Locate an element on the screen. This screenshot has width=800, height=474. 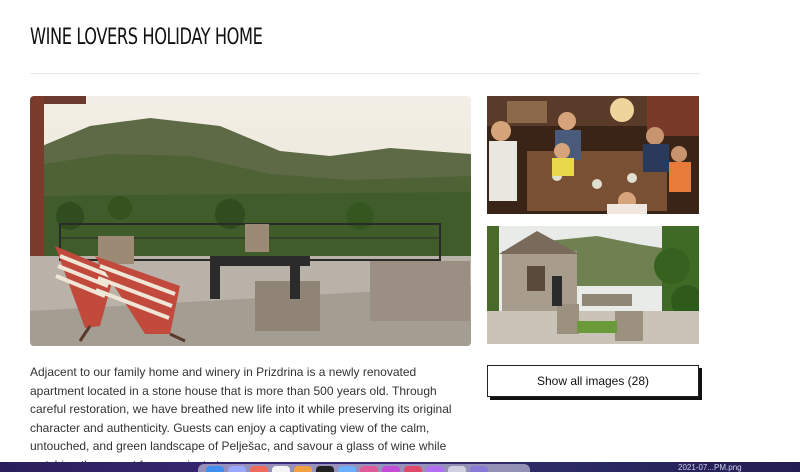
show-all-images-button: Show all images (28) is located at coordinates (593, 381).